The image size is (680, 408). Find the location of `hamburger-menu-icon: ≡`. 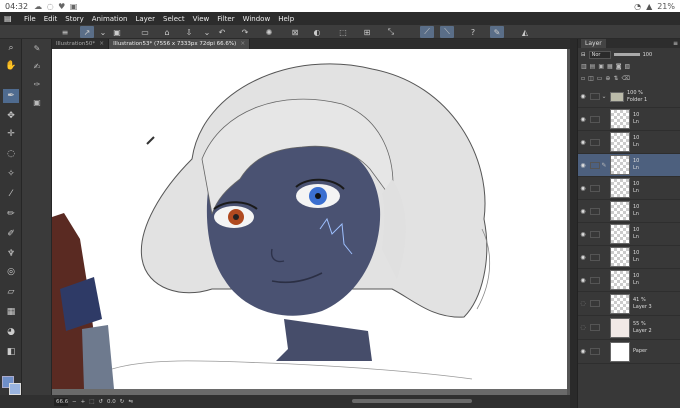

hamburger-menu-icon: ≡ is located at coordinates (65, 32).